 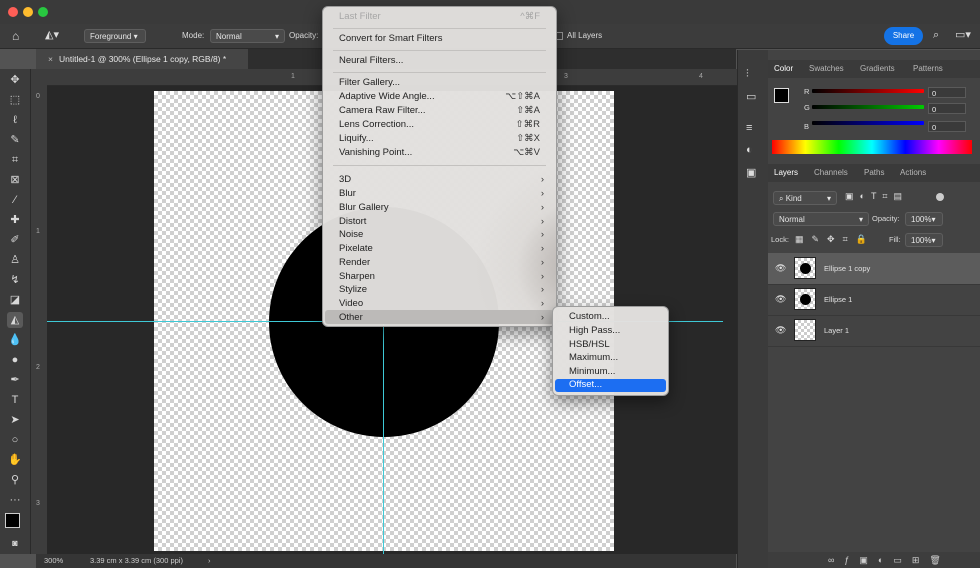 I want to click on tab-channels: Channels, so click(x=831, y=173).